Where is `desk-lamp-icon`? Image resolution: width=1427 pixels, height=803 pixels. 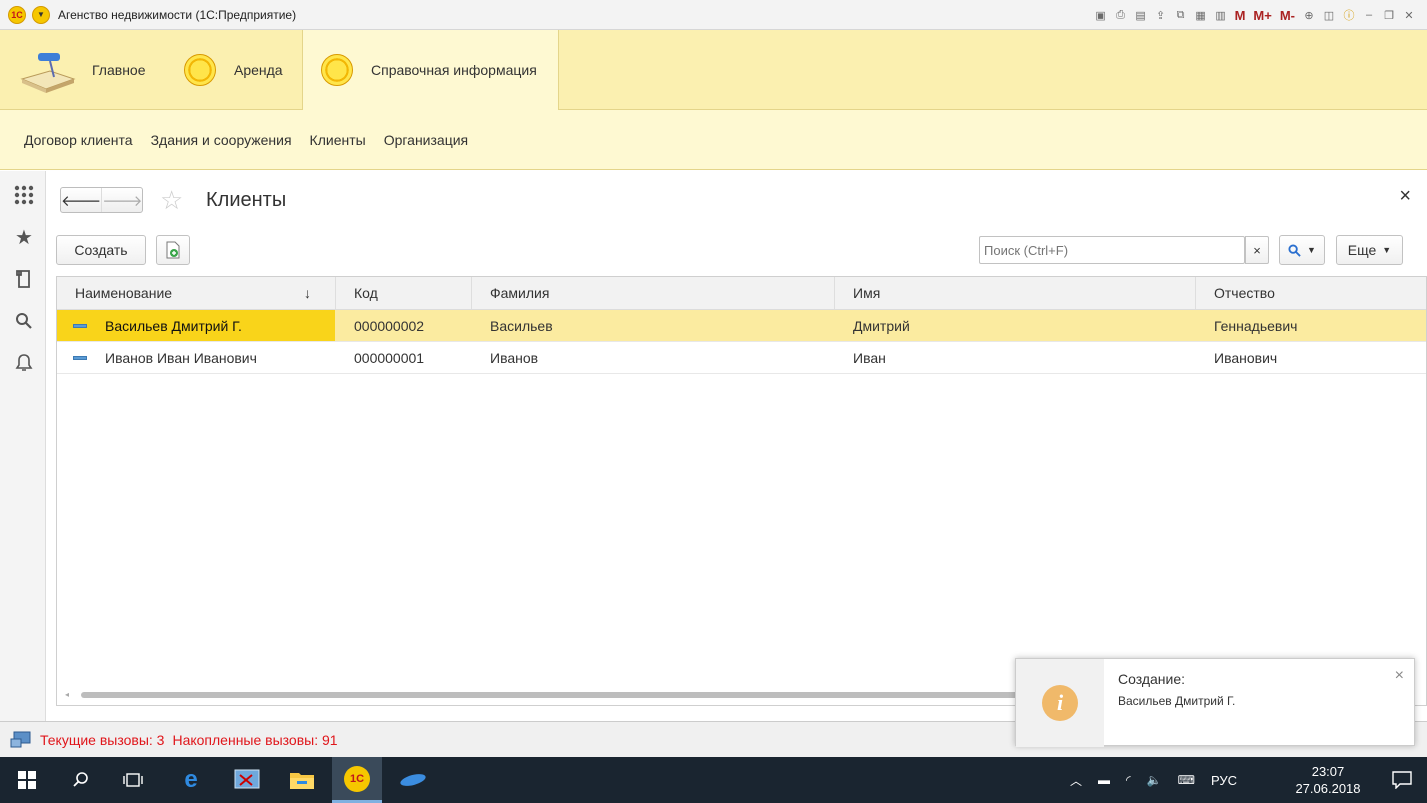
desk-lamp-icon is located at coordinates (48, 73).